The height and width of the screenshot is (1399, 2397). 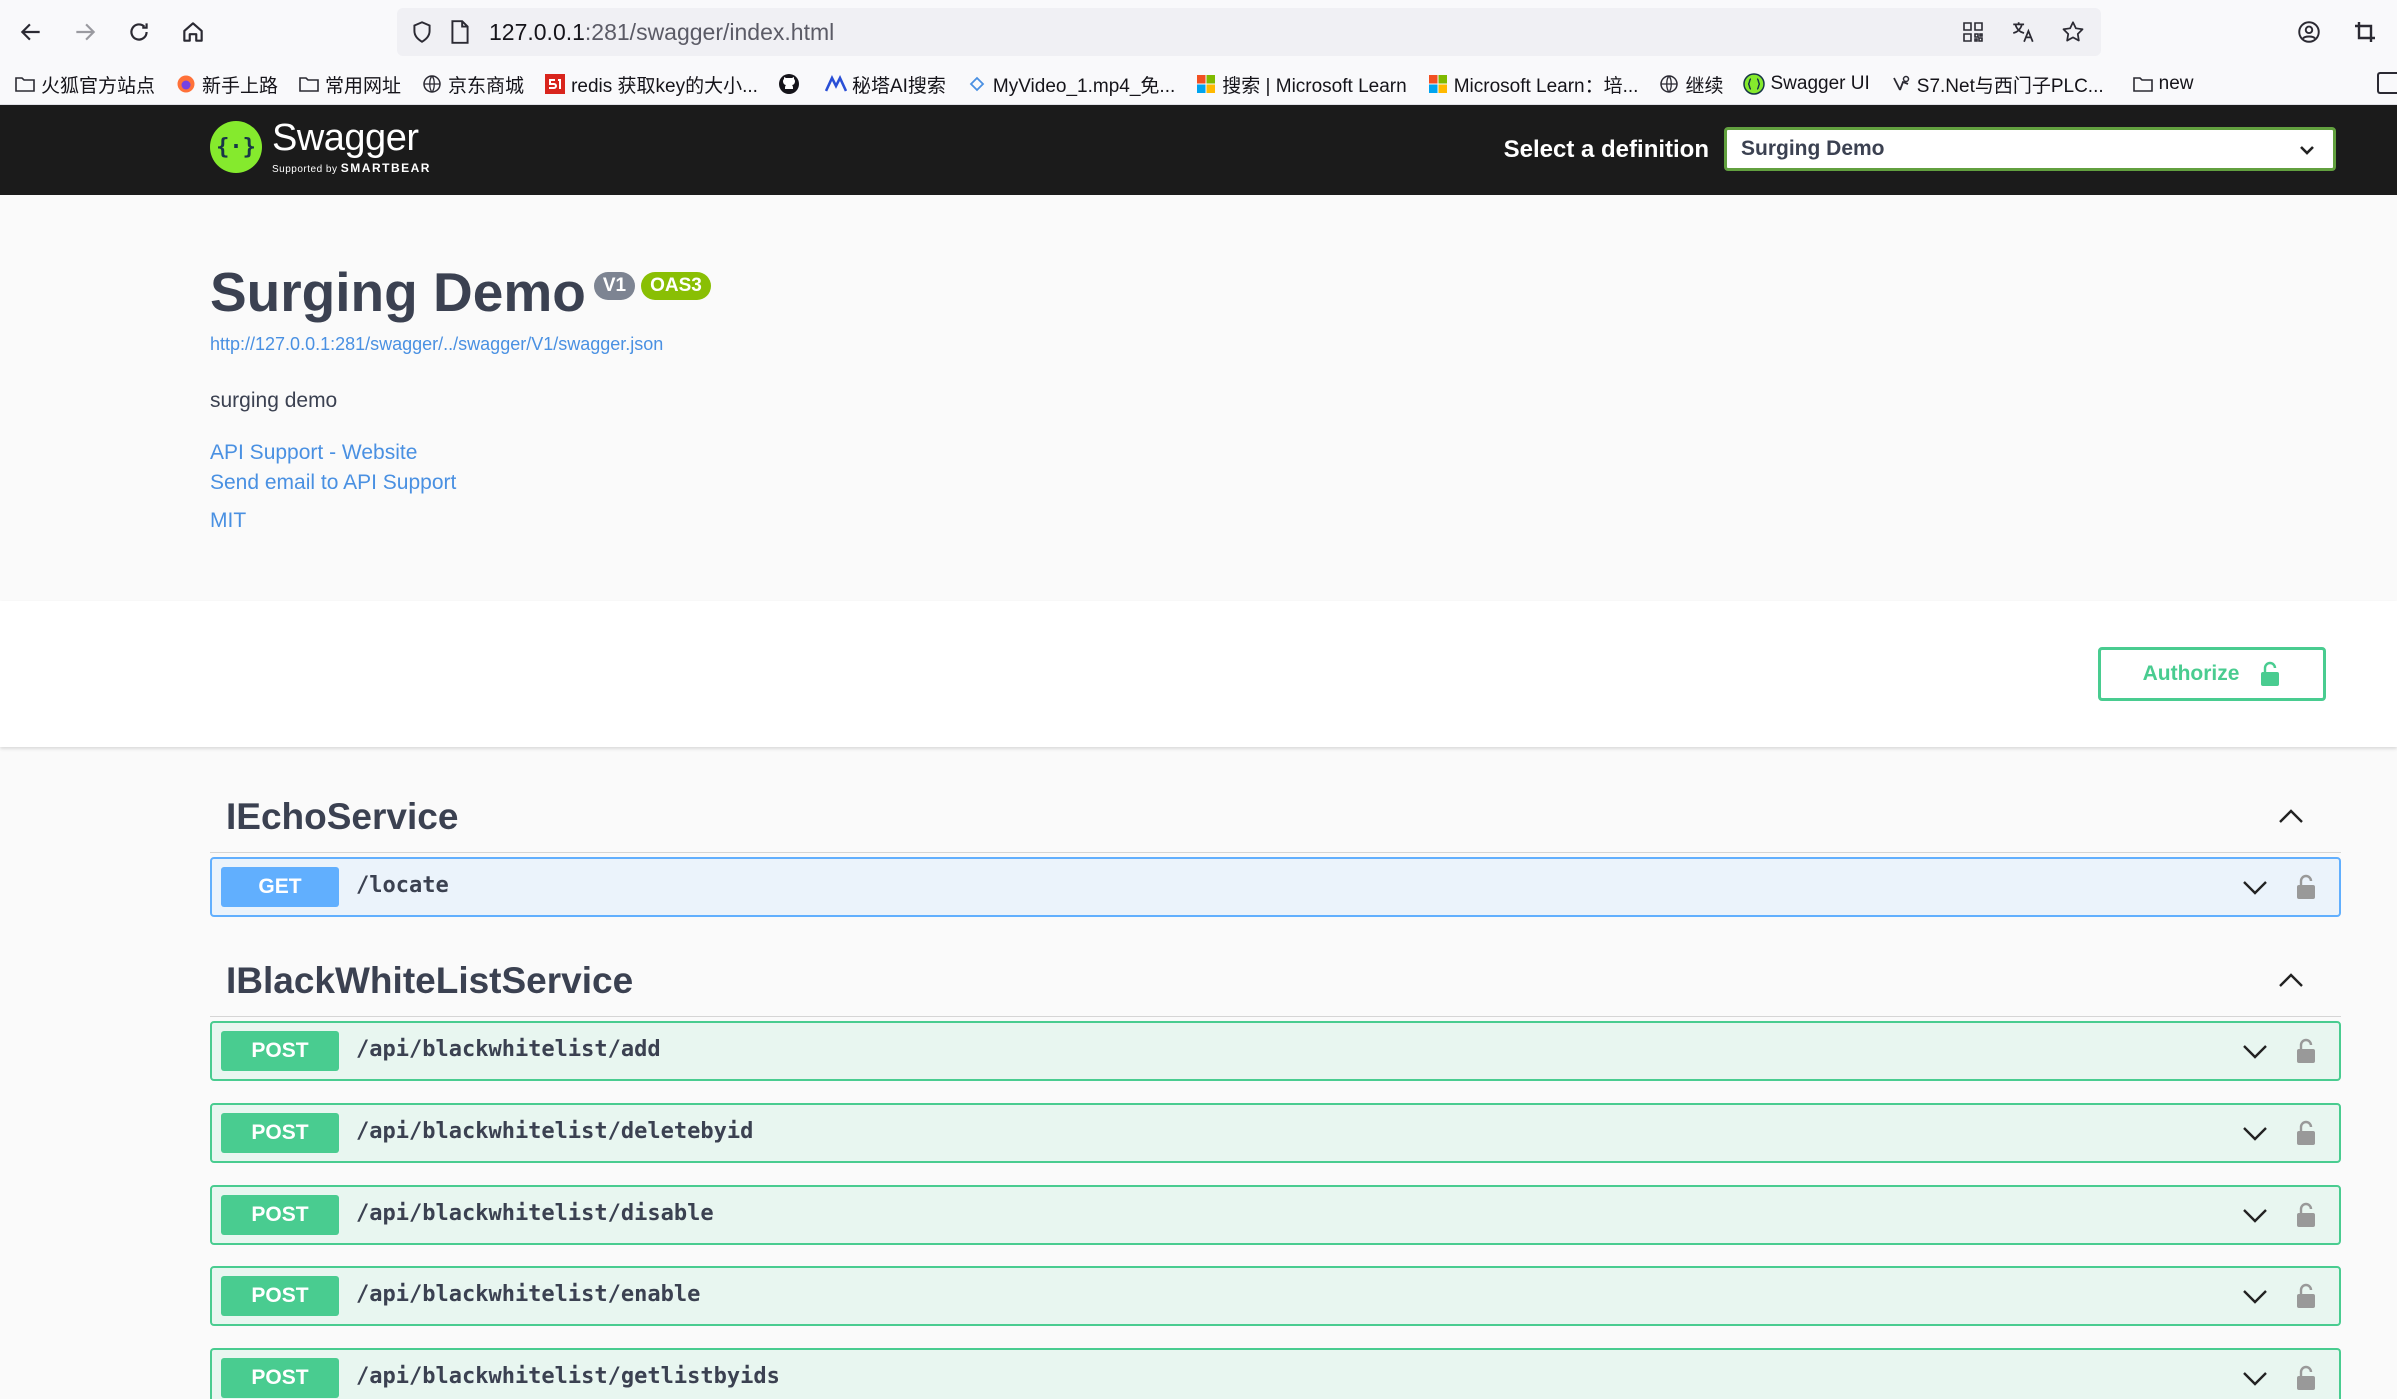 I want to click on authorize-label: Authorize, so click(x=2191, y=673).